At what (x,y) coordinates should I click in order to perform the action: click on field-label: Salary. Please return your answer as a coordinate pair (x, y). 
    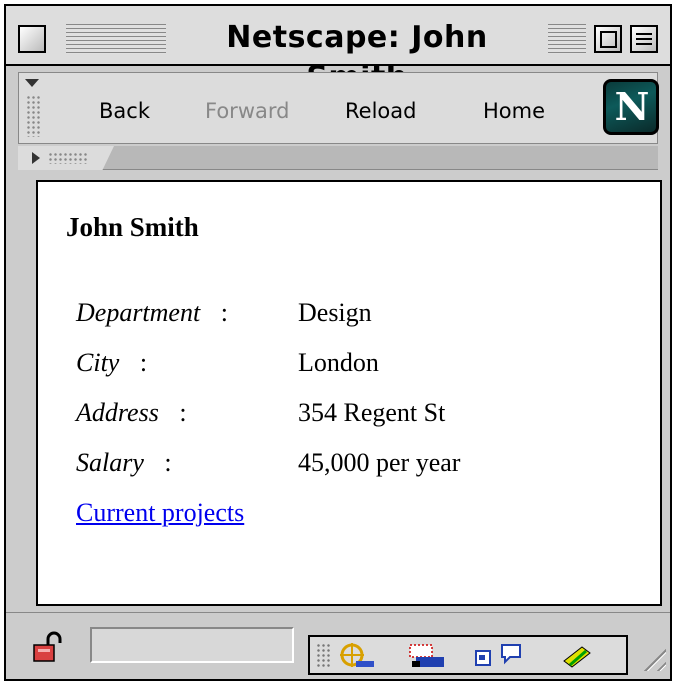
    Looking at the image, I should click on (110, 462).